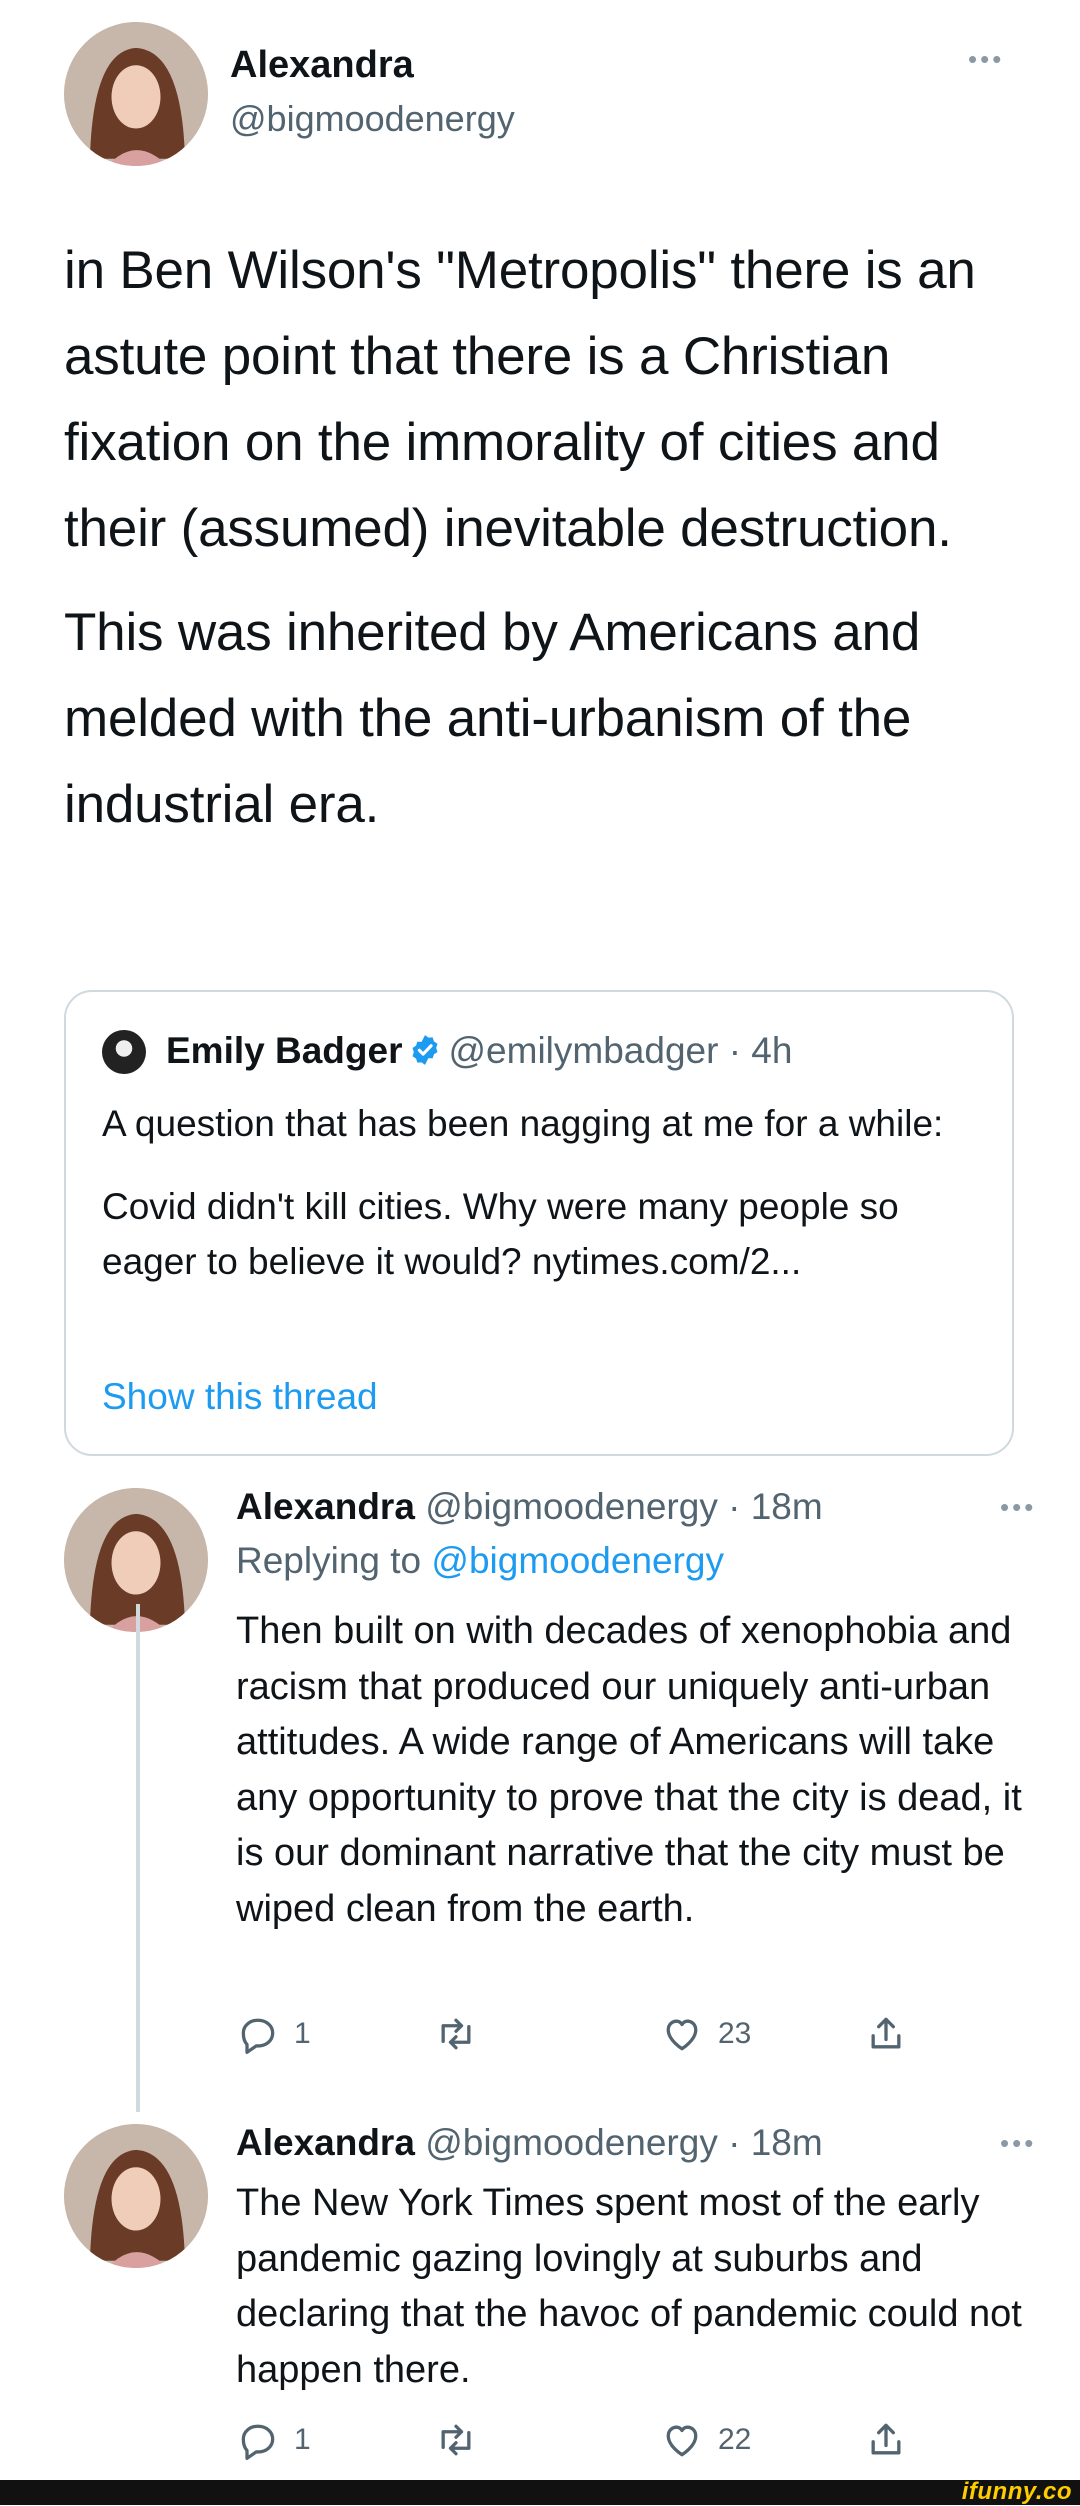 This screenshot has height=2506, width=1080. What do you see at coordinates (705, 2034) in the screenshot?
I see `like-action: 23` at bounding box center [705, 2034].